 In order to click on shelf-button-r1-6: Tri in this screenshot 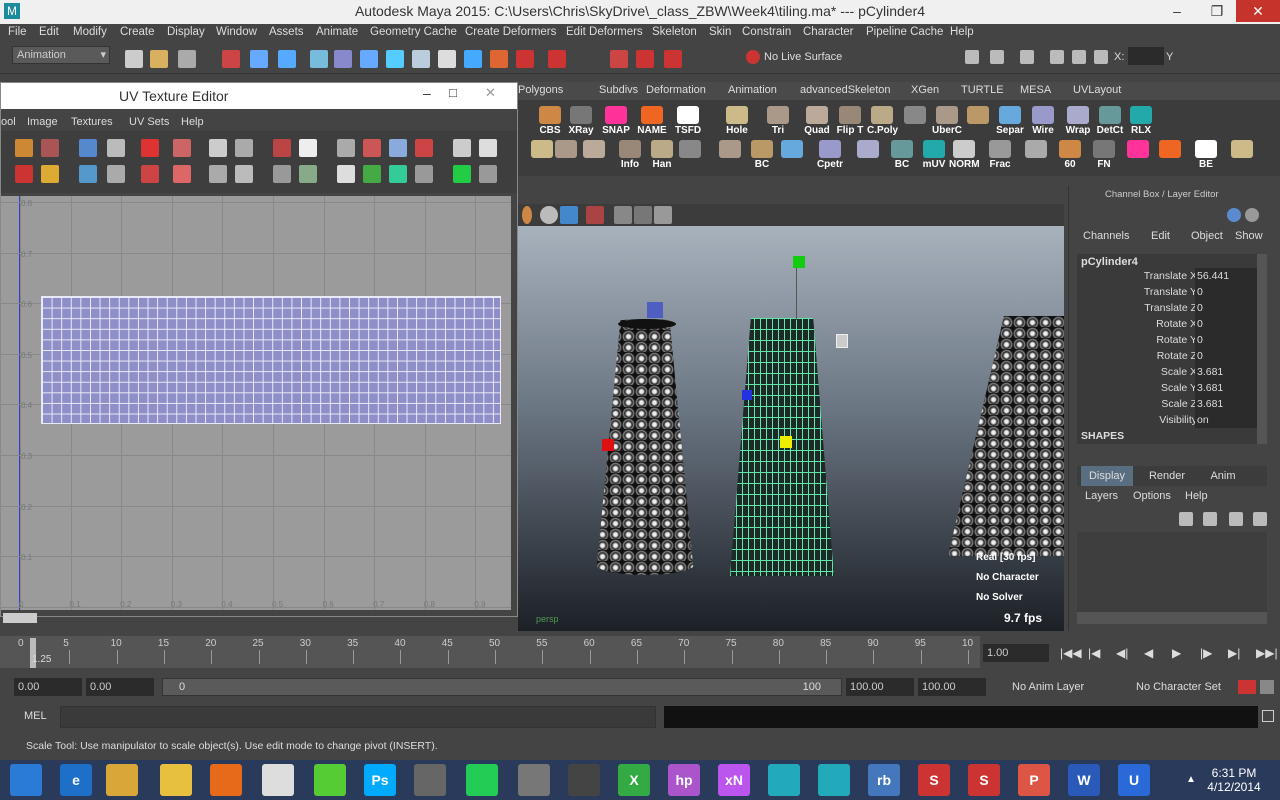, I will do `click(778, 121)`.